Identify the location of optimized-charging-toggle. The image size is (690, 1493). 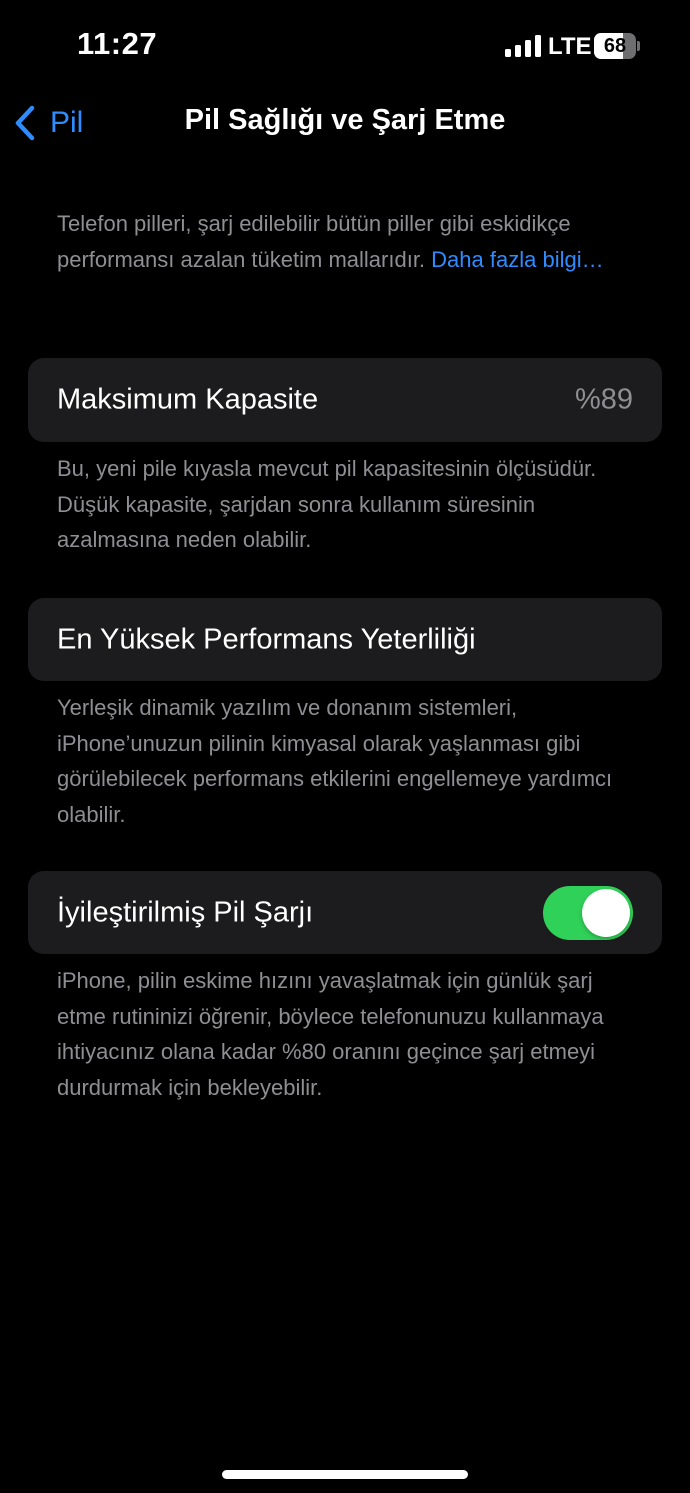
(588, 912).